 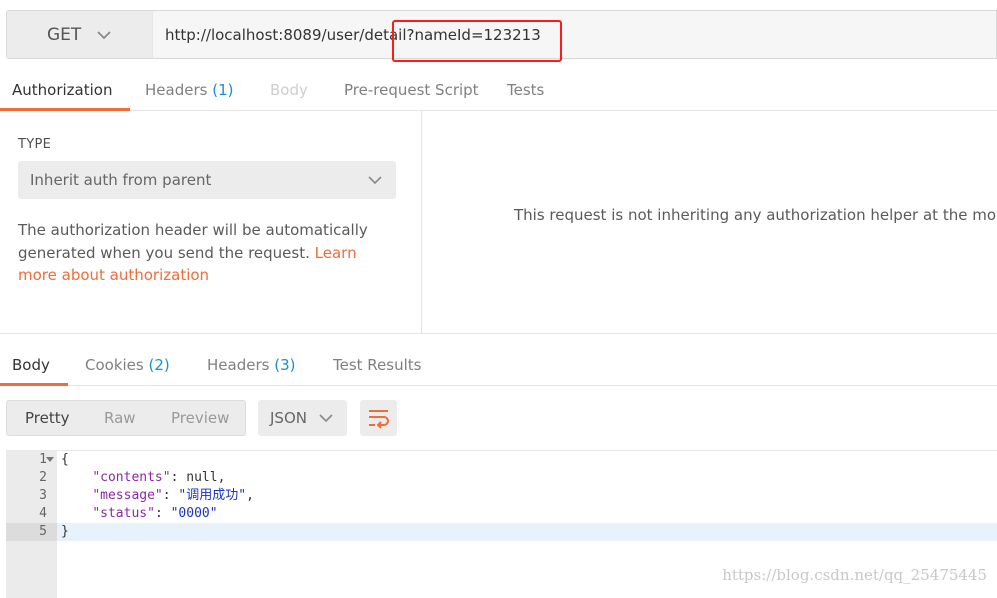 I want to click on tab-tests: Tests, so click(x=525, y=90).